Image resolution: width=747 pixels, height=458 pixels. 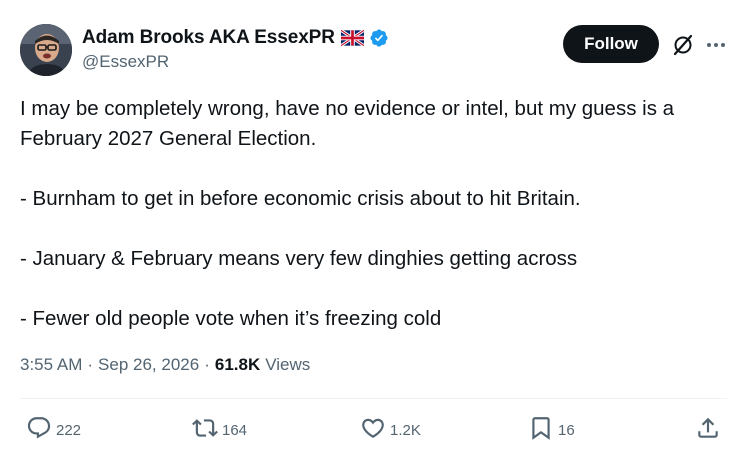 I want to click on more-icon, so click(x=716, y=45).